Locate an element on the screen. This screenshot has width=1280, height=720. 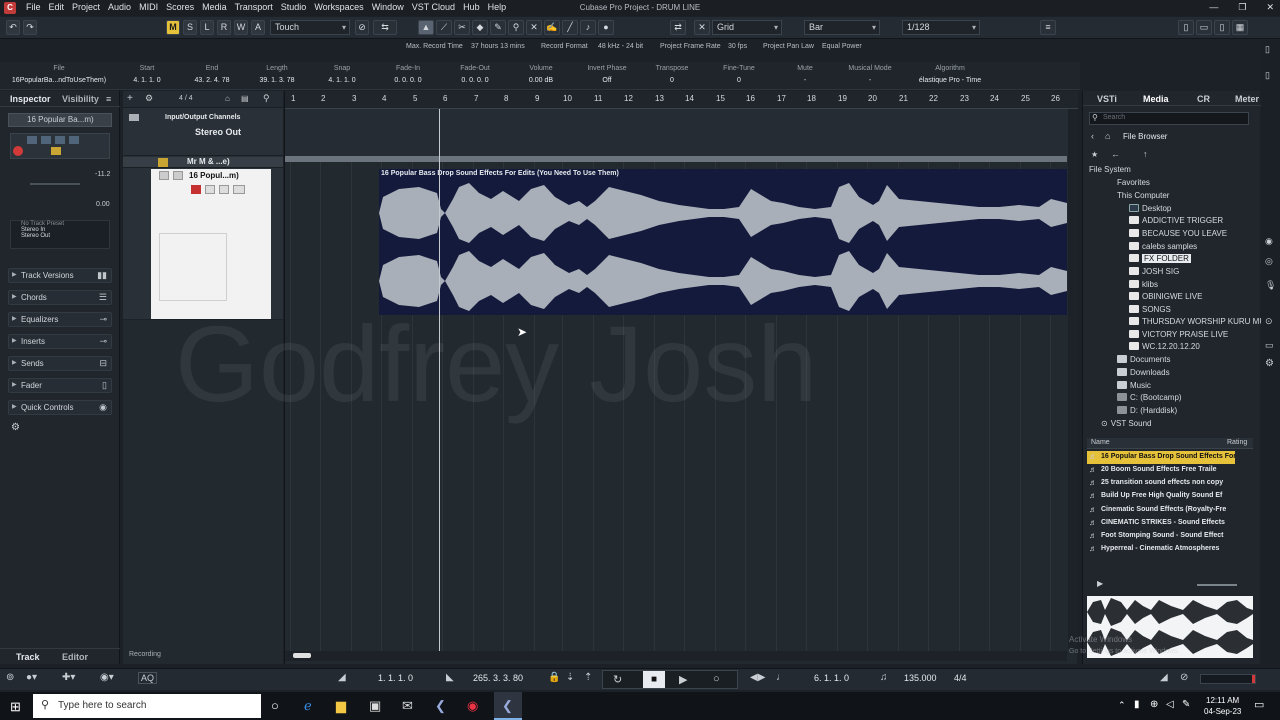
tree-this-computer: This Computer is located at coordinates (1143, 195).